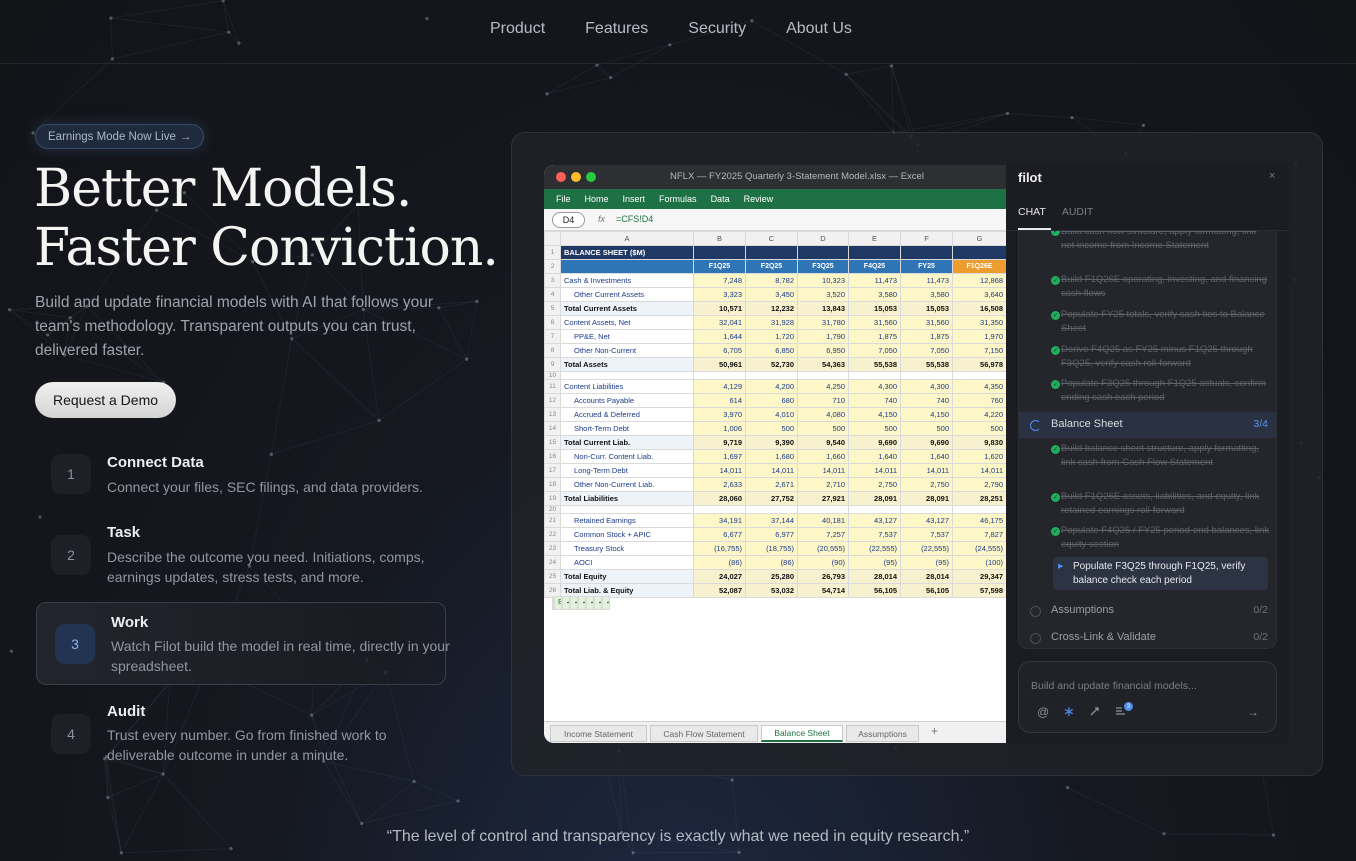 This screenshot has height=861, width=1356. Describe the element at coordinates (823, 322) in the screenshot. I see `value-cell: 31,780` at that location.